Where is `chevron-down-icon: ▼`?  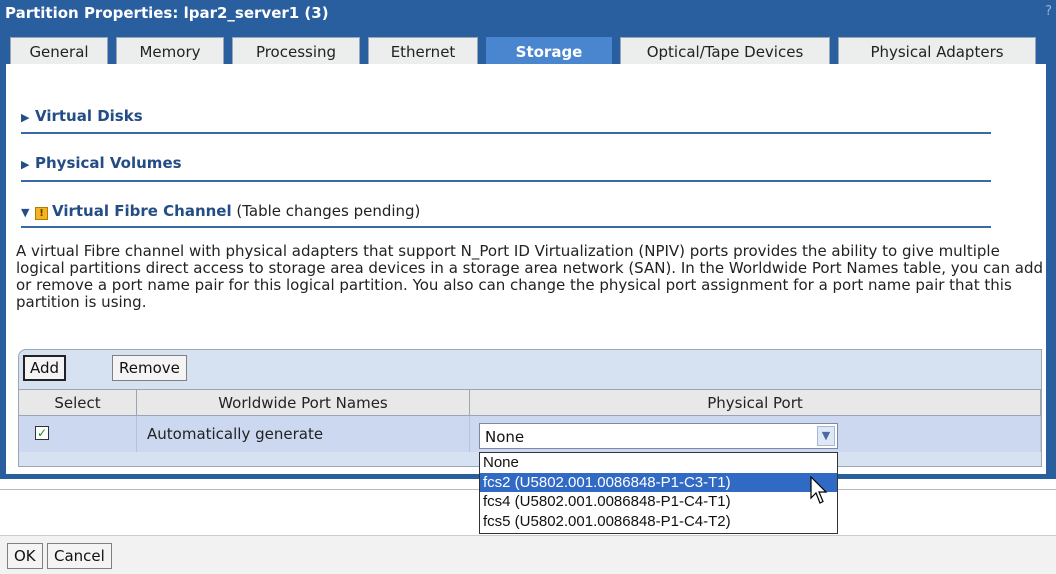 chevron-down-icon: ▼ is located at coordinates (826, 436).